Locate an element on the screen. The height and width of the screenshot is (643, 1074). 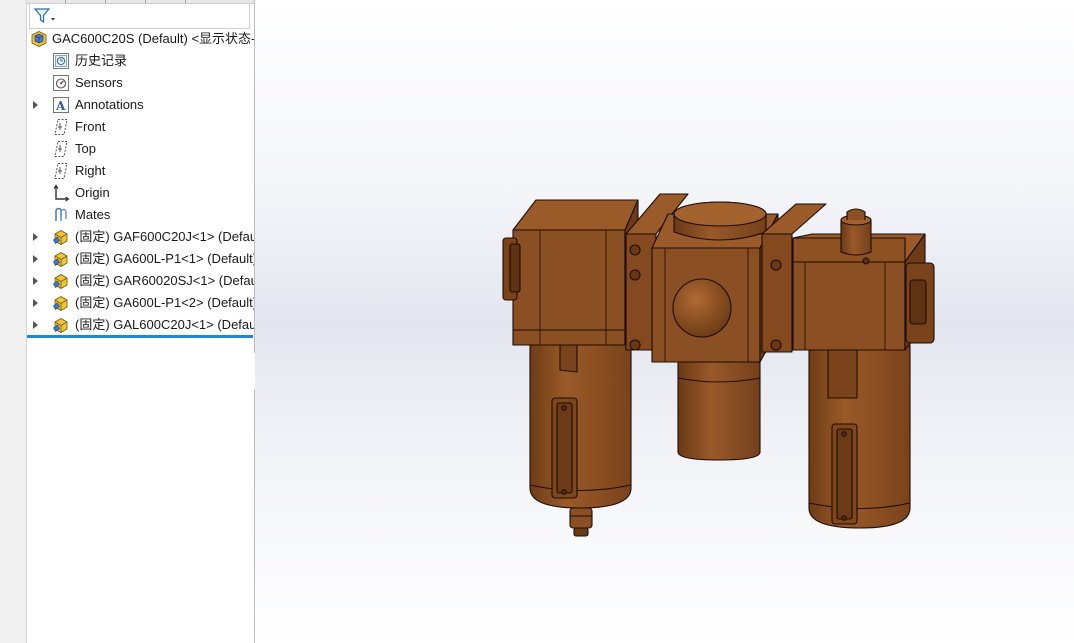
tree-item-mates: Mates is located at coordinates (140, 215).